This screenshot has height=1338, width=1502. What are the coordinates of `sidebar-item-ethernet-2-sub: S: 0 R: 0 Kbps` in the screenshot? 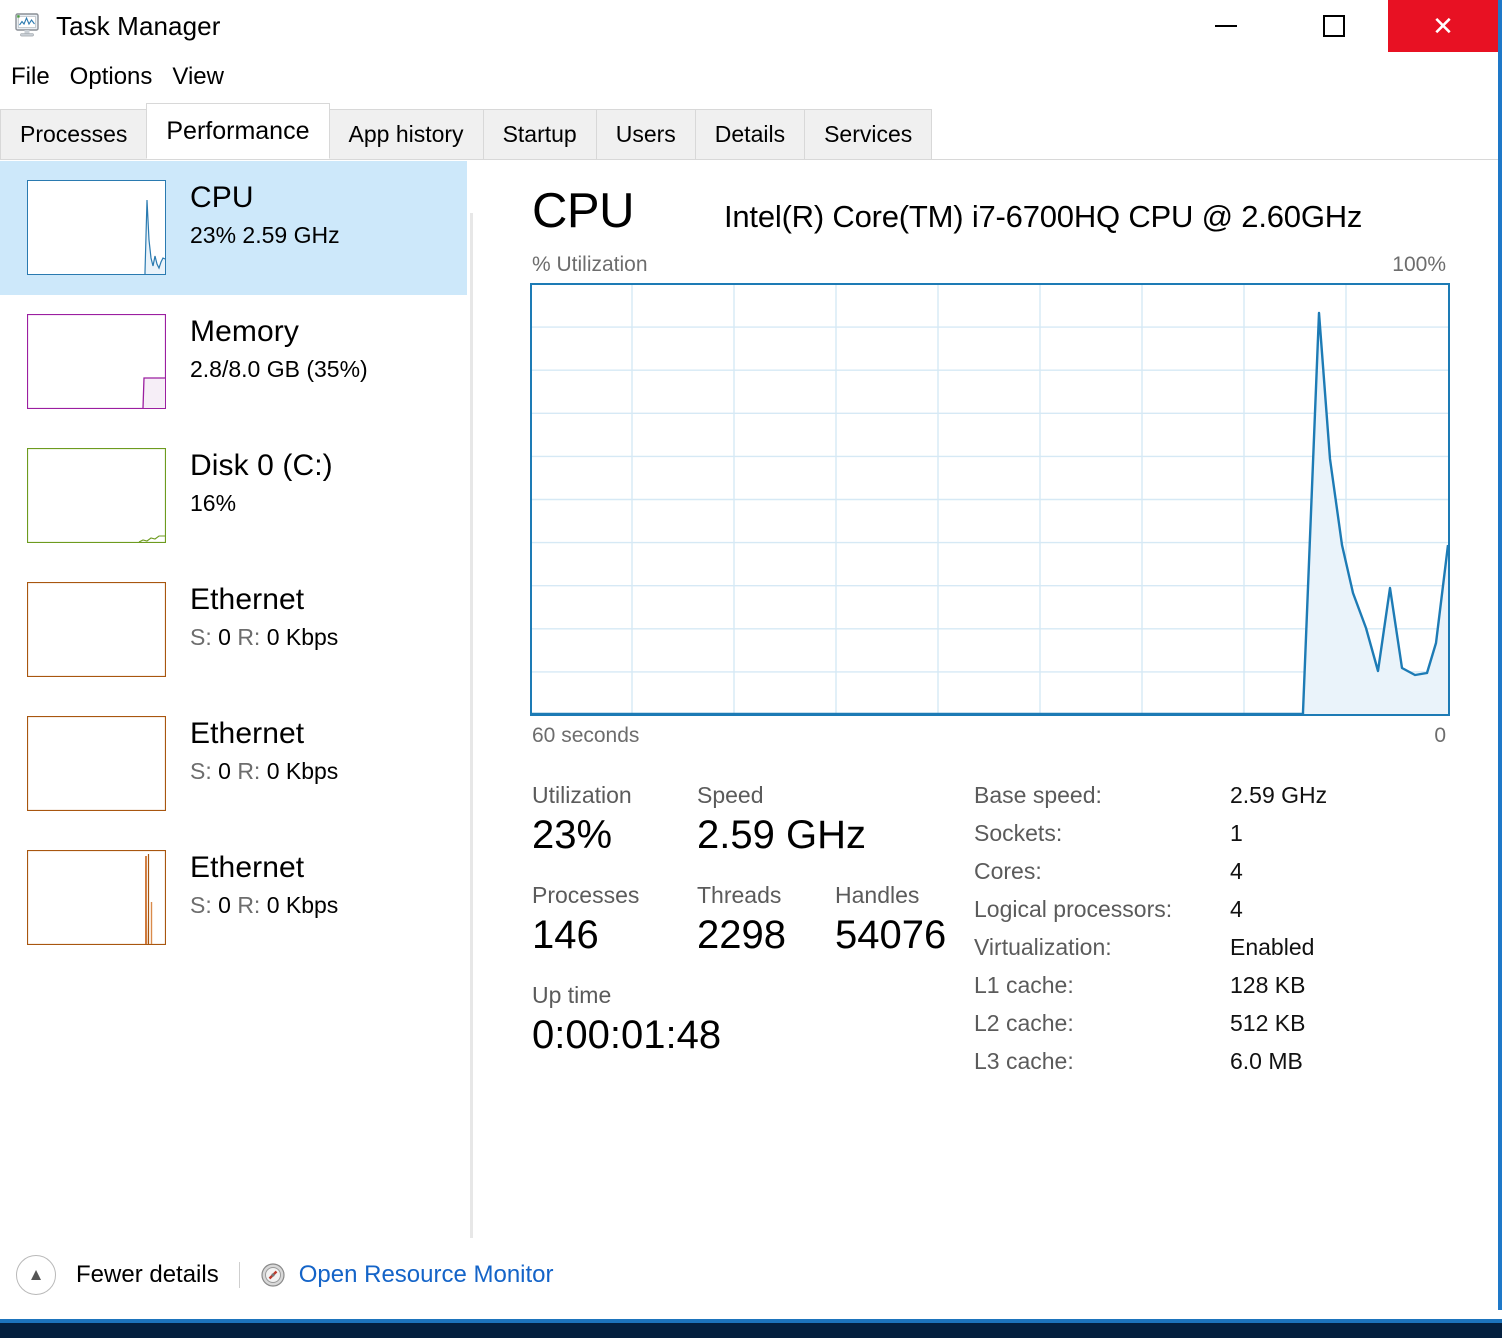 It's located at (264, 771).